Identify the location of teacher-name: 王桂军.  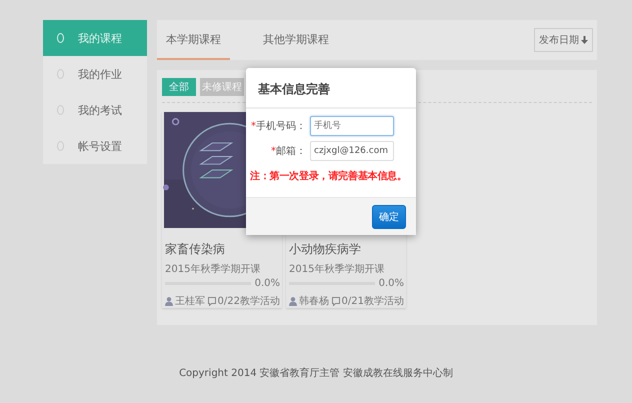
(190, 301).